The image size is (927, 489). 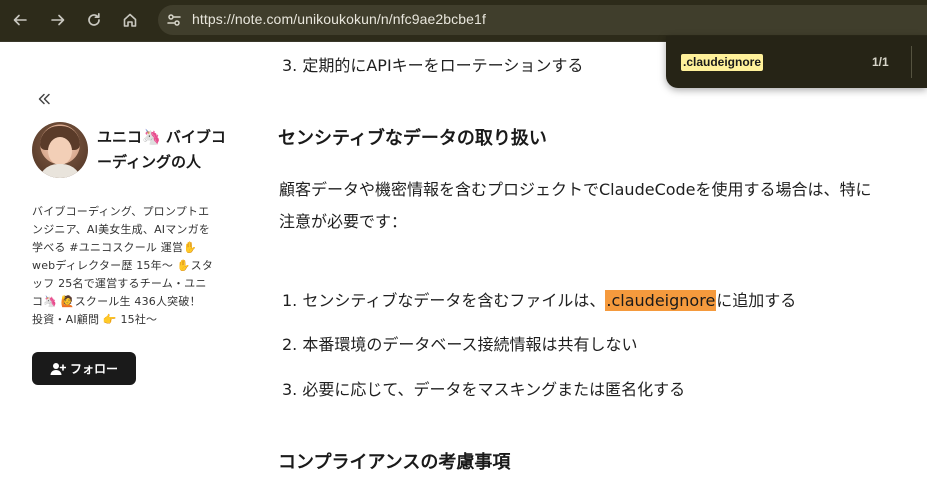 What do you see at coordinates (58, 368) in the screenshot?
I see `add-user-icon` at bounding box center [58, 368].